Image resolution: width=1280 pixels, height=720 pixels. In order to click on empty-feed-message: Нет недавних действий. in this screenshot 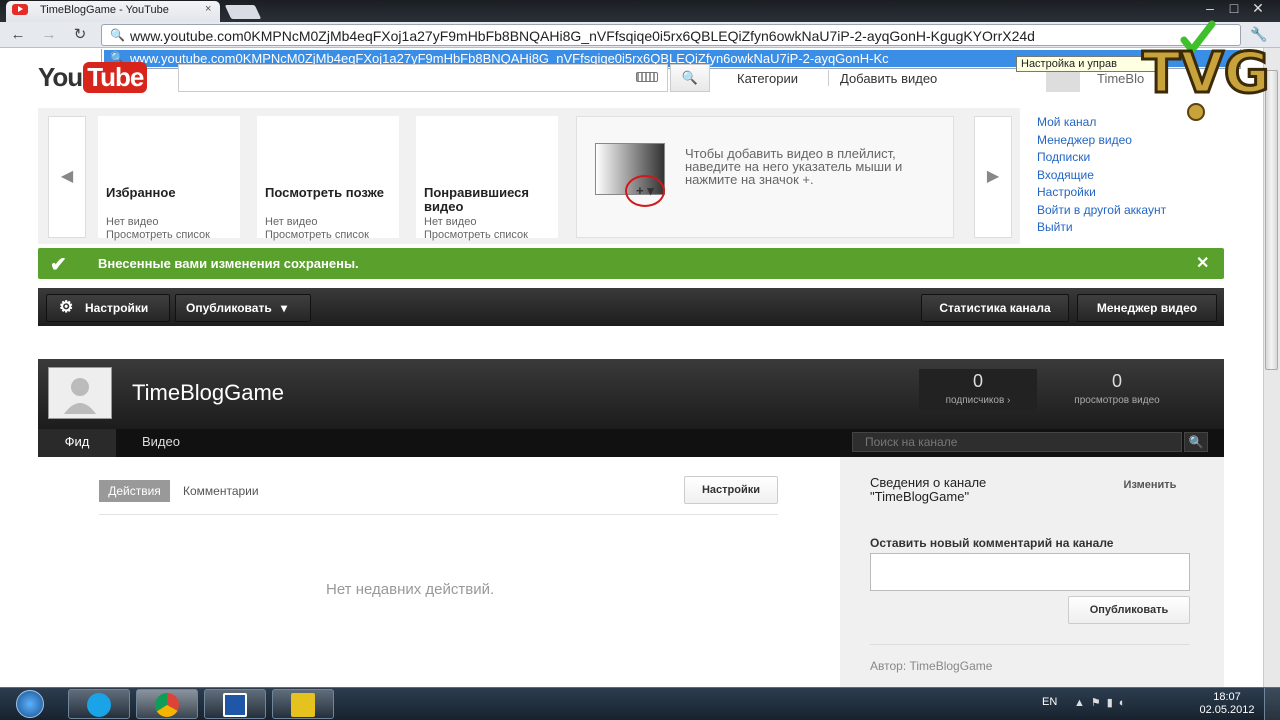, I will do `click(410, 589)`.